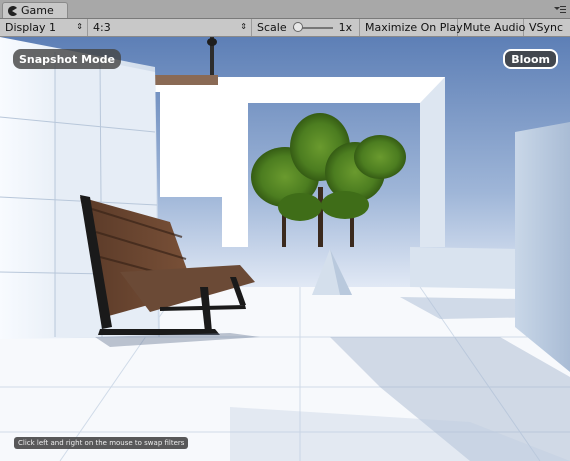  What do you see at coordinates (285, 9) in the screenshot?
I see `tab-bar: Game` at bounding box center [285, 9].